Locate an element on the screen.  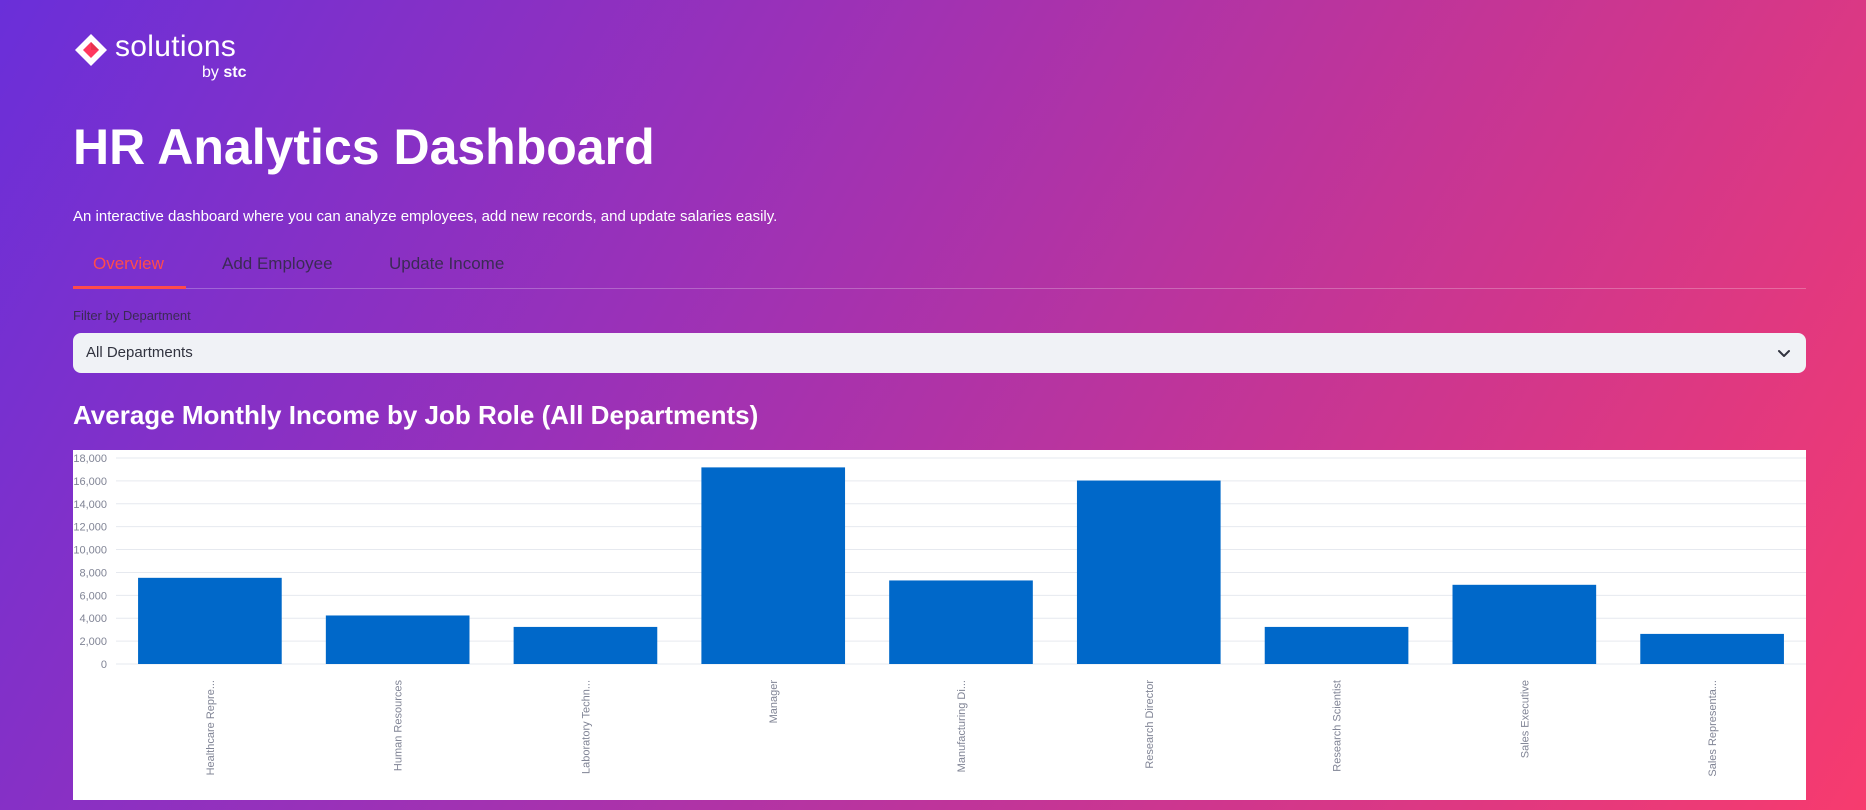
brand-byline: by stc is located at coordinates (224, 73).